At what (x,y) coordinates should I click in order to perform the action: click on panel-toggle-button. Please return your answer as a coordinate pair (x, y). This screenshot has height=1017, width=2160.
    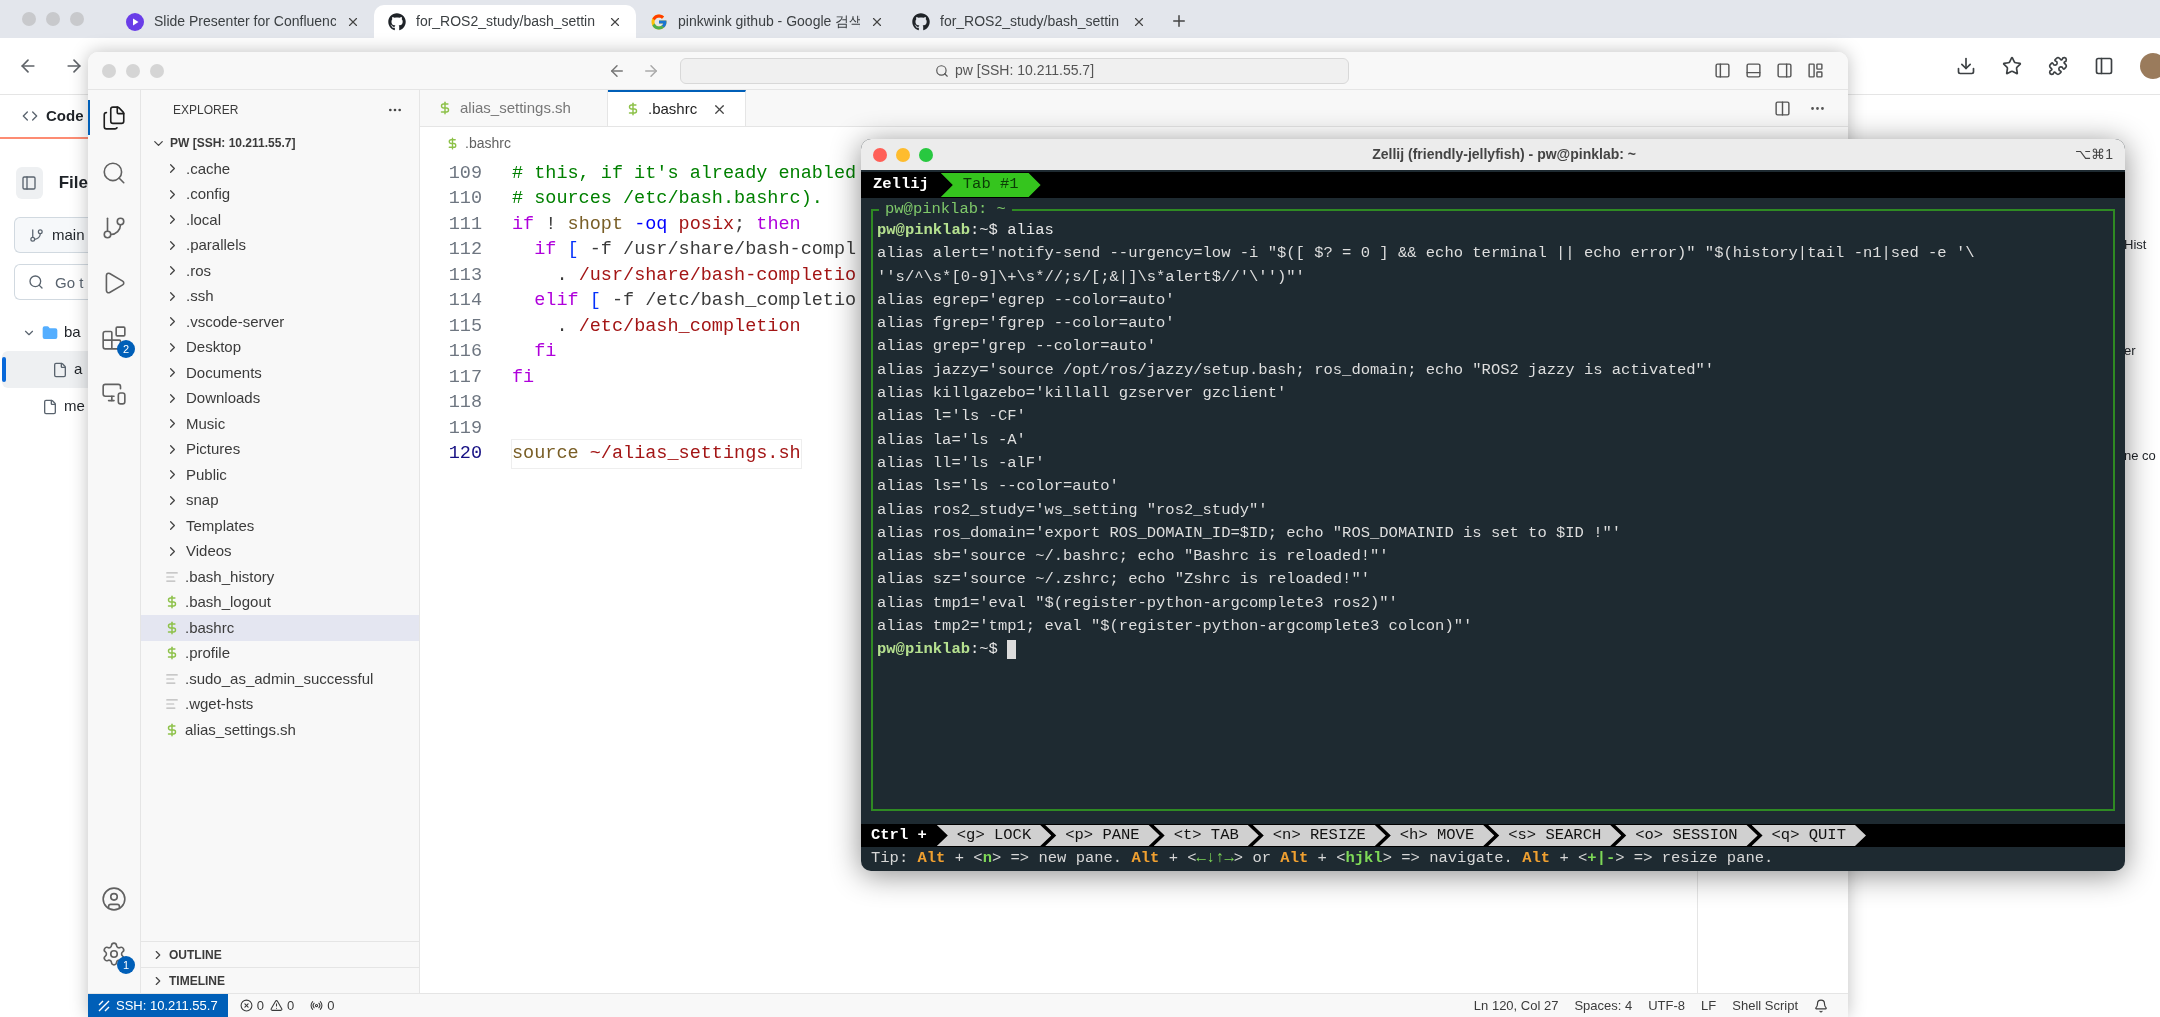
    Looking at the image, I should click on (29, 183).